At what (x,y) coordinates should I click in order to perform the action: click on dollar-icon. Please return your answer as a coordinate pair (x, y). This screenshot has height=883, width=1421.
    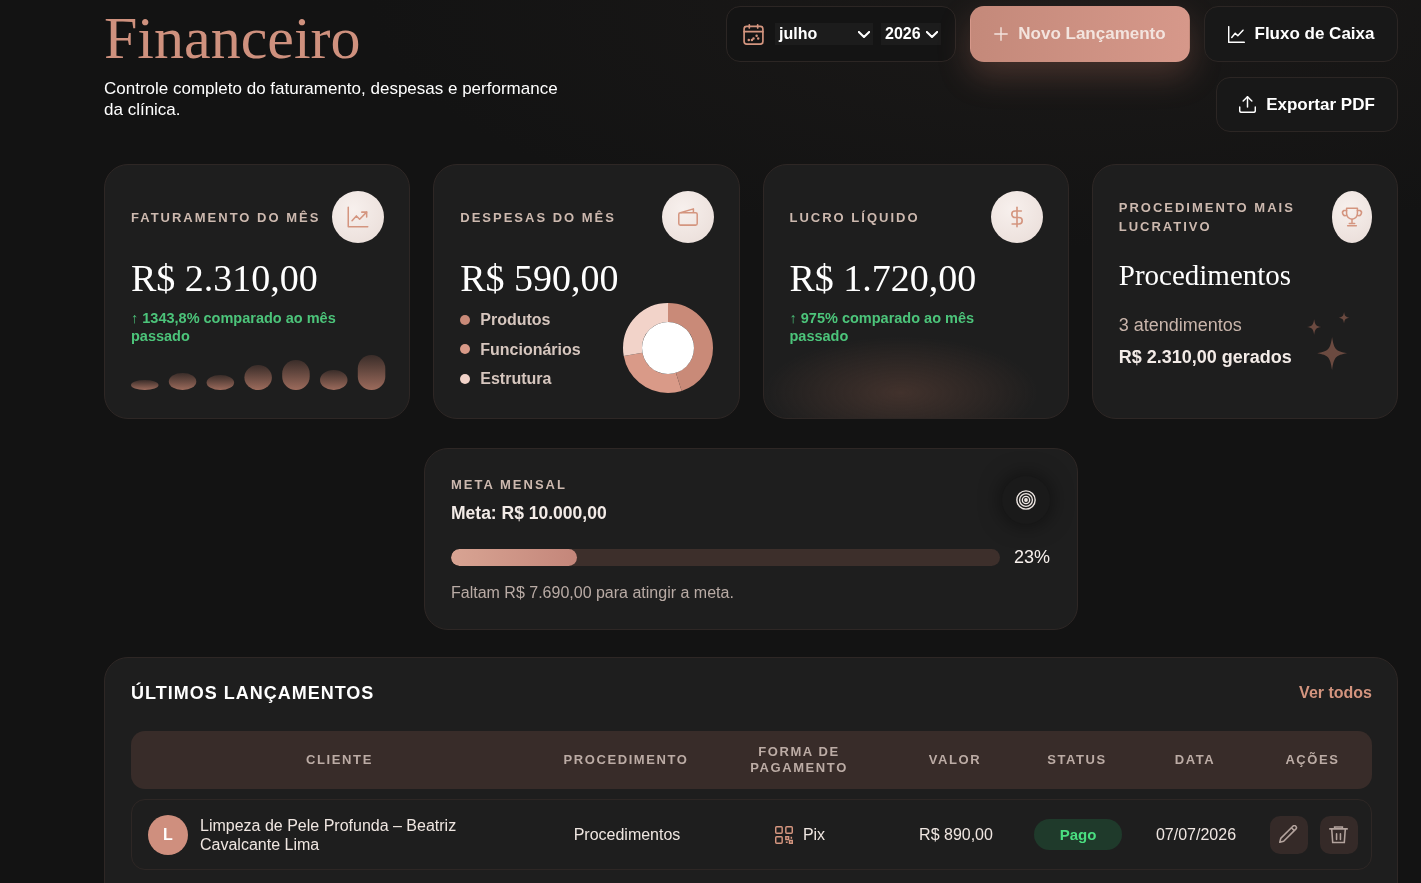
    Looking at the image, I should click on (1016, 217).